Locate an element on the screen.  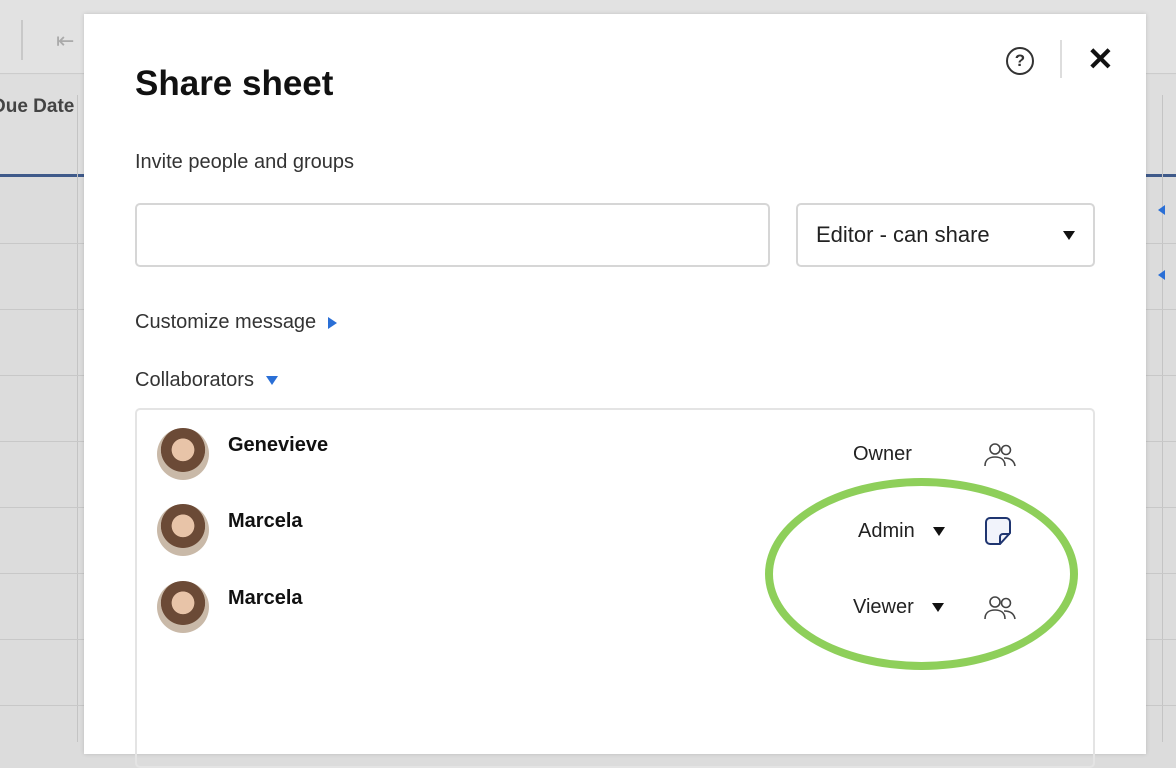
invite-input is located at coordinates (452, 235).